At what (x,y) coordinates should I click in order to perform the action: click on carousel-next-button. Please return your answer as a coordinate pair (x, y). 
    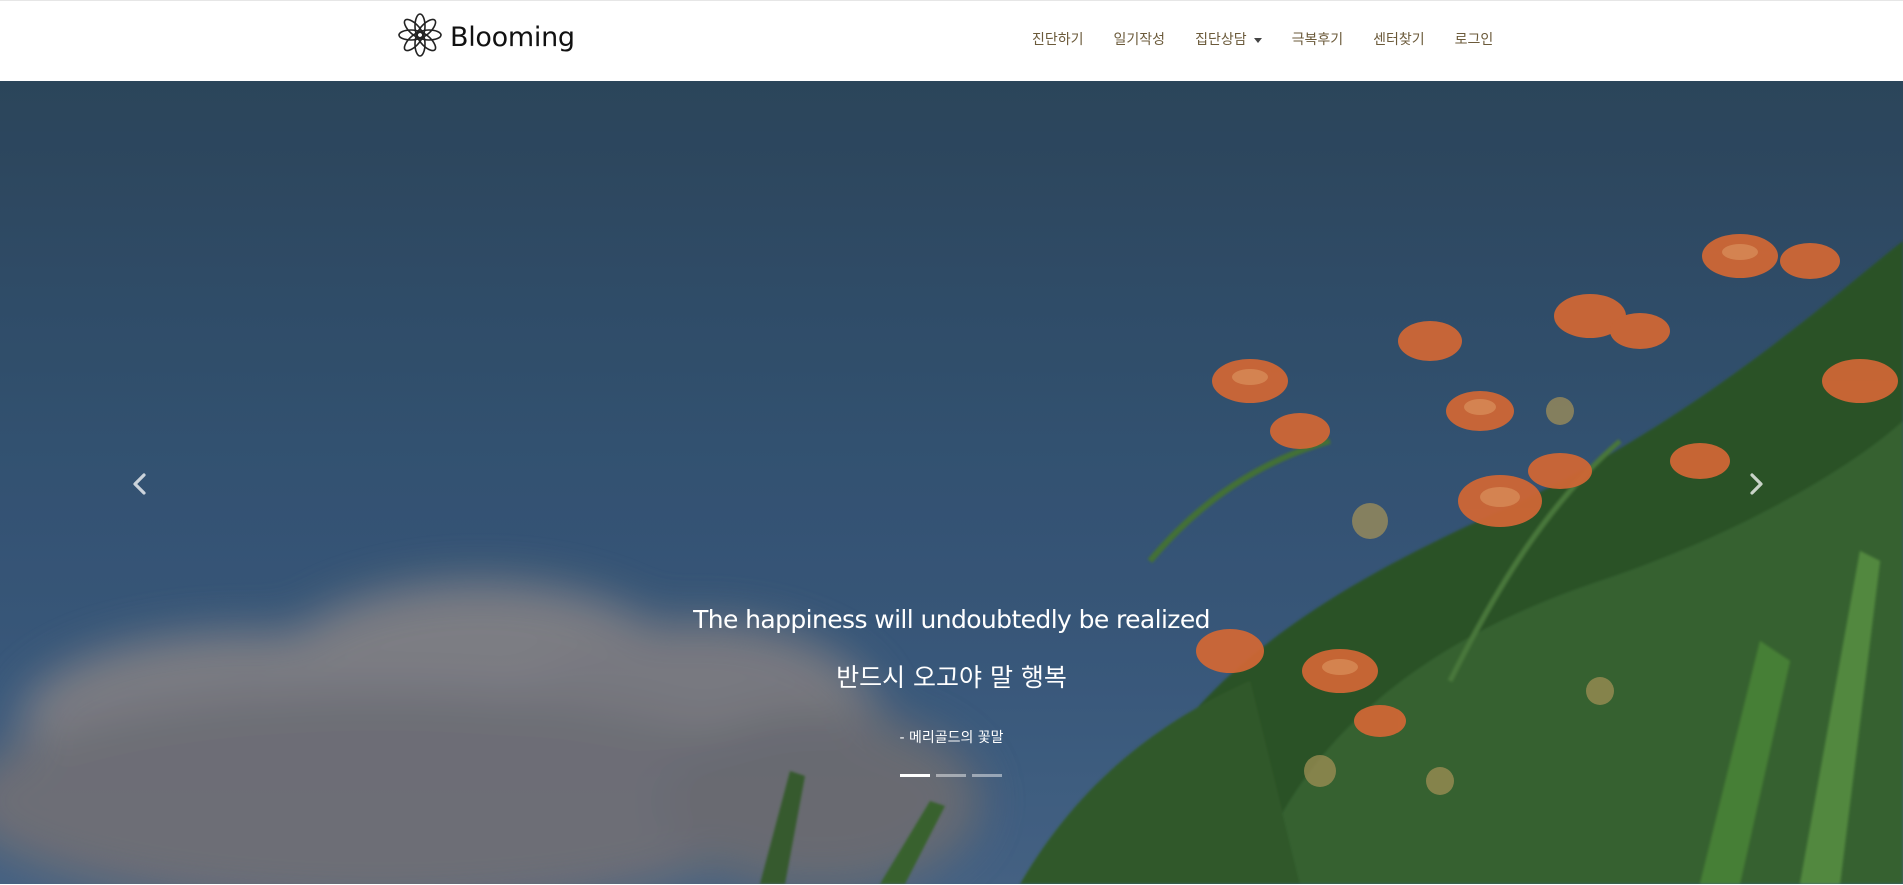
    Looking at the image, I should click on (1756, 486).